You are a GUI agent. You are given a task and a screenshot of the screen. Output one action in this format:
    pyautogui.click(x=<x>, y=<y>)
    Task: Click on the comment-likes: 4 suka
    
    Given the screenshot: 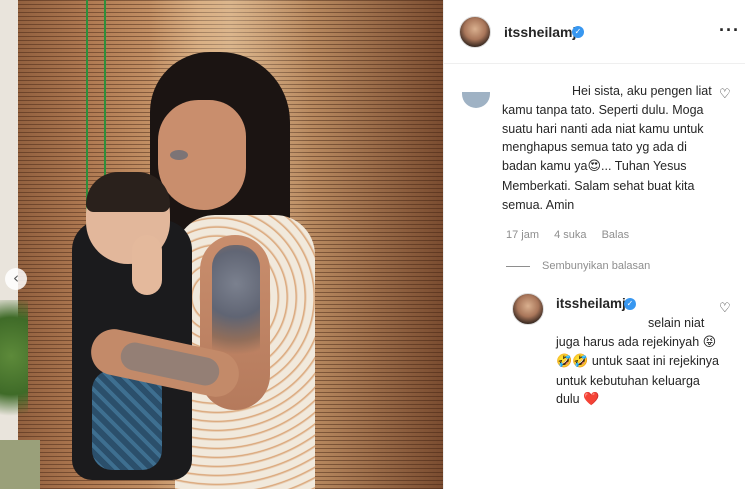 What is the action you would take?
    pyautogui.click(x=570, y=235)
    